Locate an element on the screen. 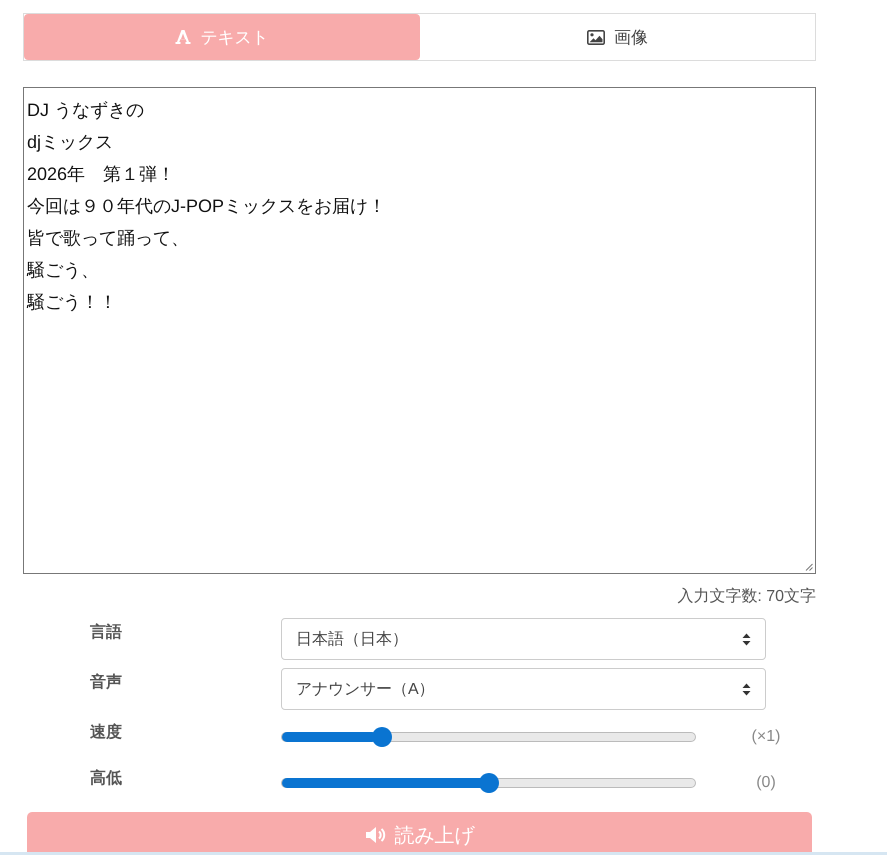 The width and height of the screenshot is (887, 855). setting-label: 速度 is located at coordinates (106, 732).